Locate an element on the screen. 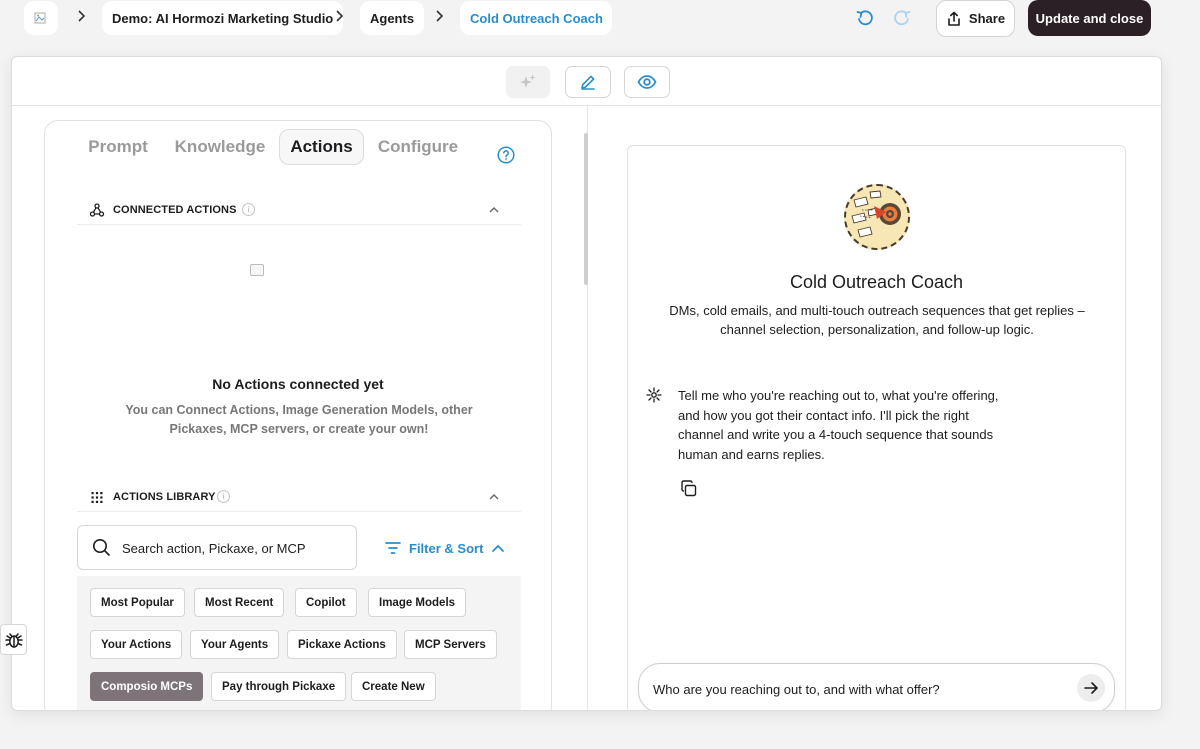  left-panel-scrollbar is located at coordinates (586, 209).